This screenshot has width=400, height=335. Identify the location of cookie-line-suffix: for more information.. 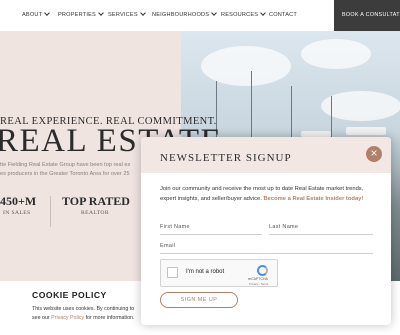
(109, 317).